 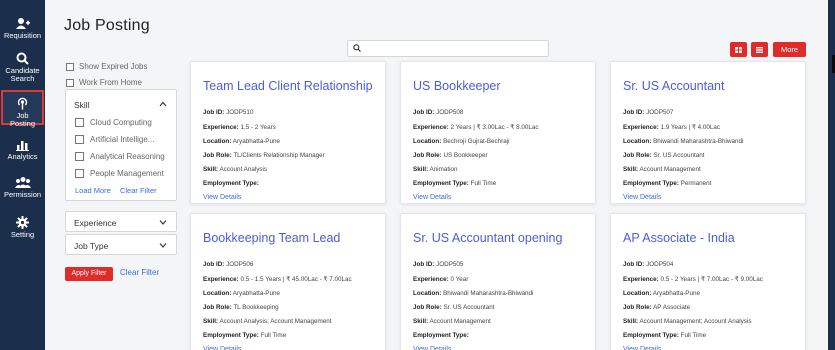 I want to click on job-title: US Bookkeeper, so click(x=457, y=86).